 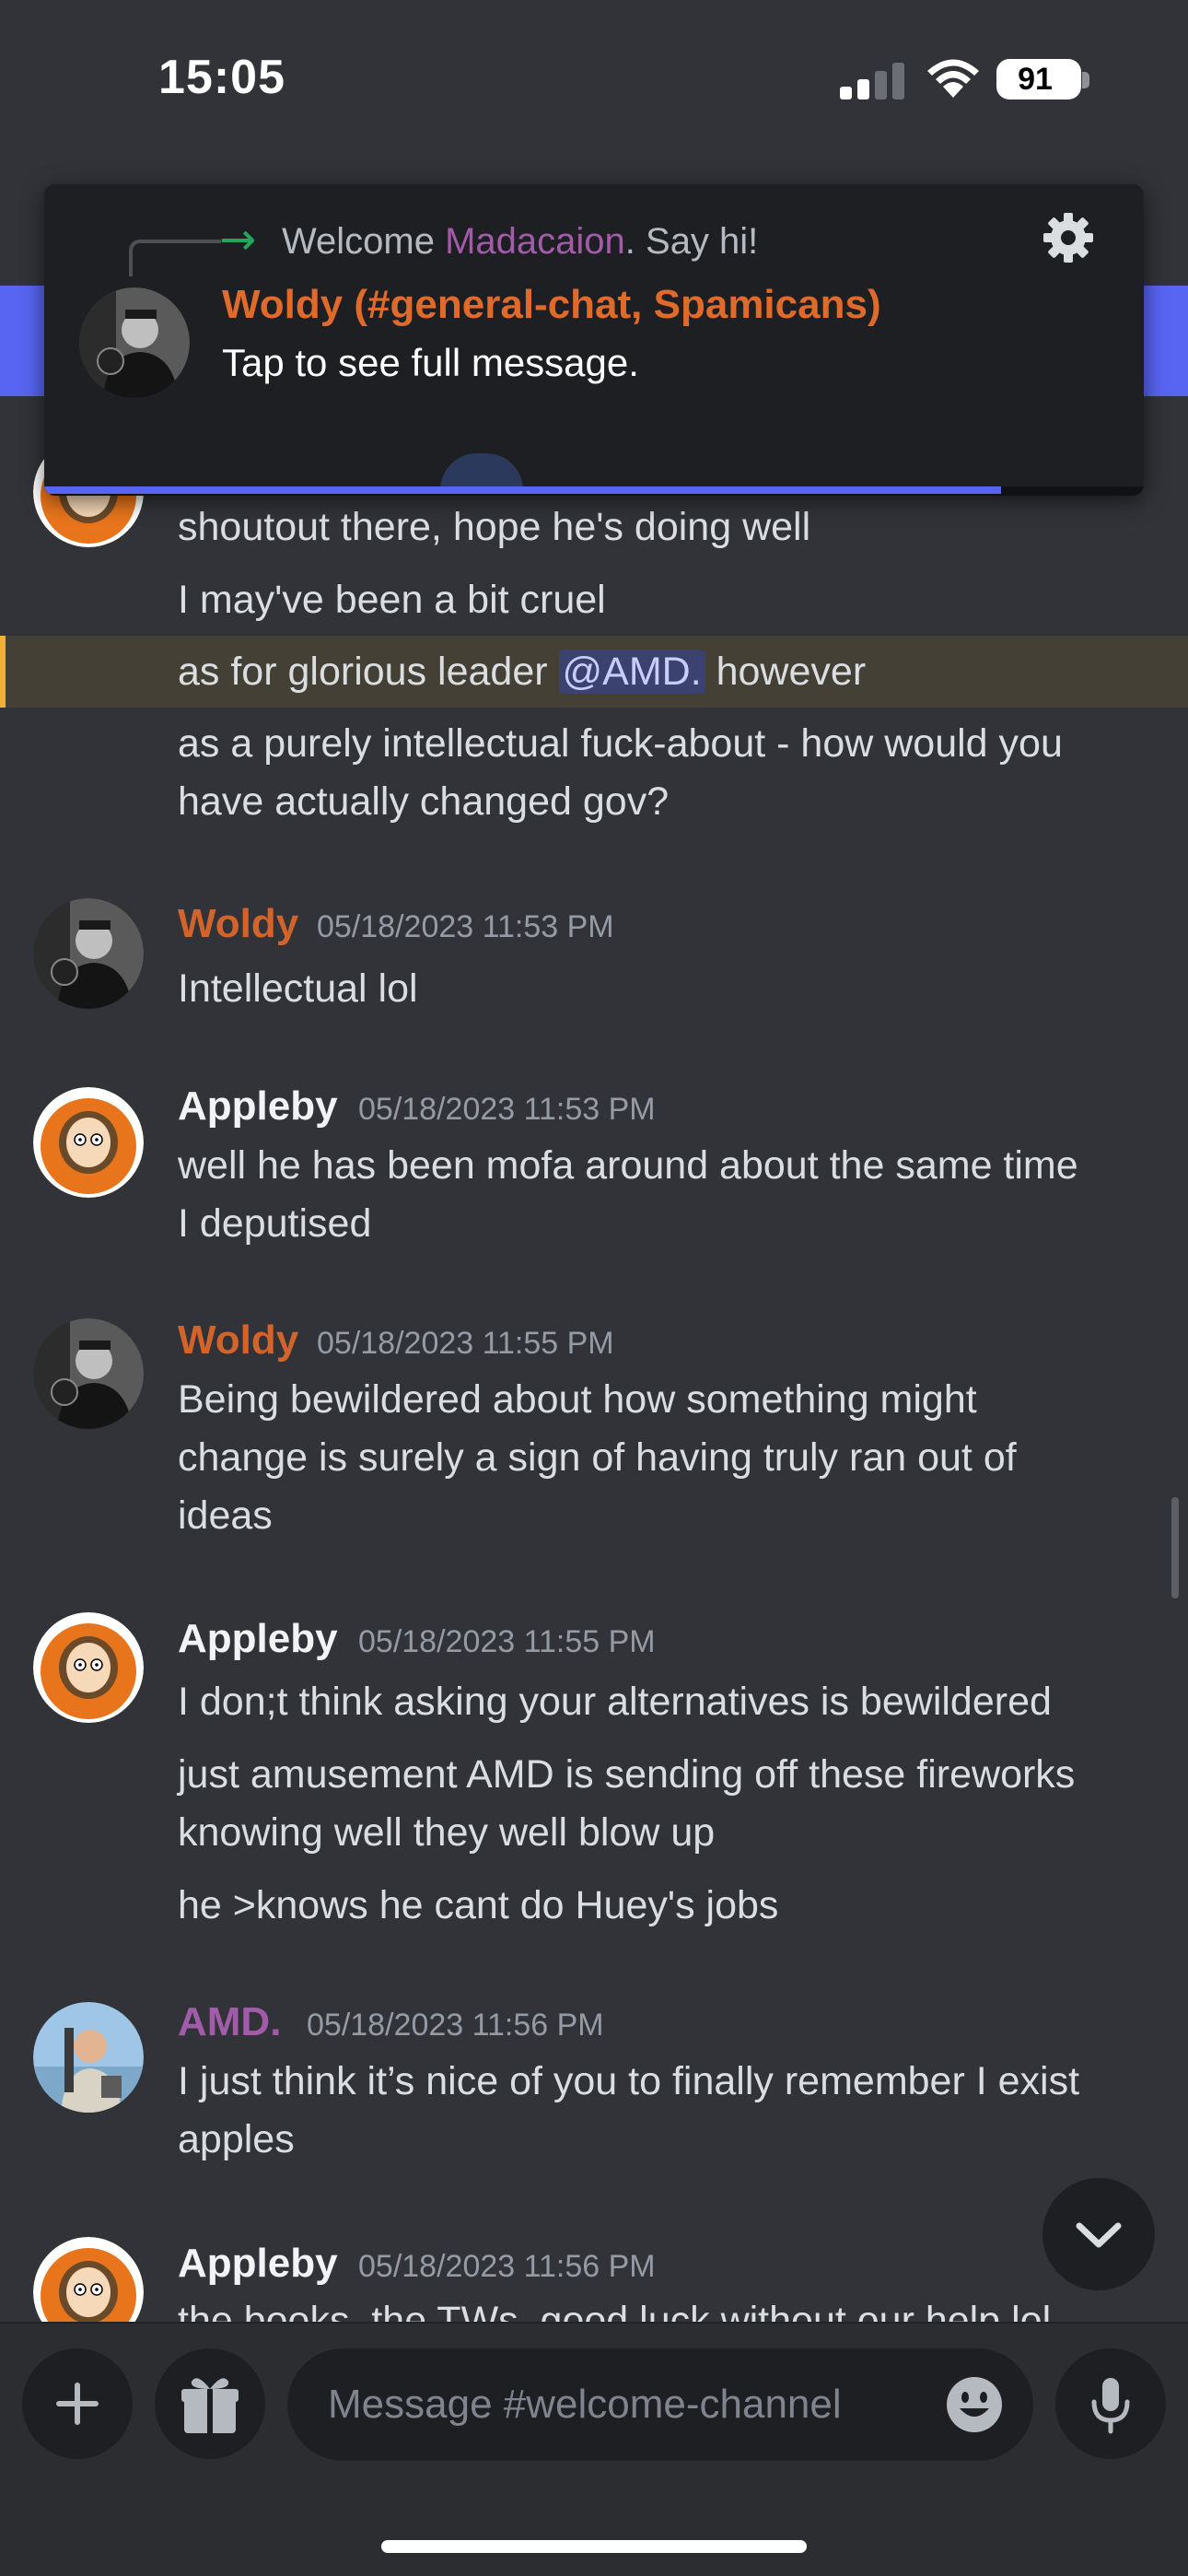 What do you see at coordinates (175, 258) in the screenshot?
I see `reply-connector` at bounding box center [175, 258].